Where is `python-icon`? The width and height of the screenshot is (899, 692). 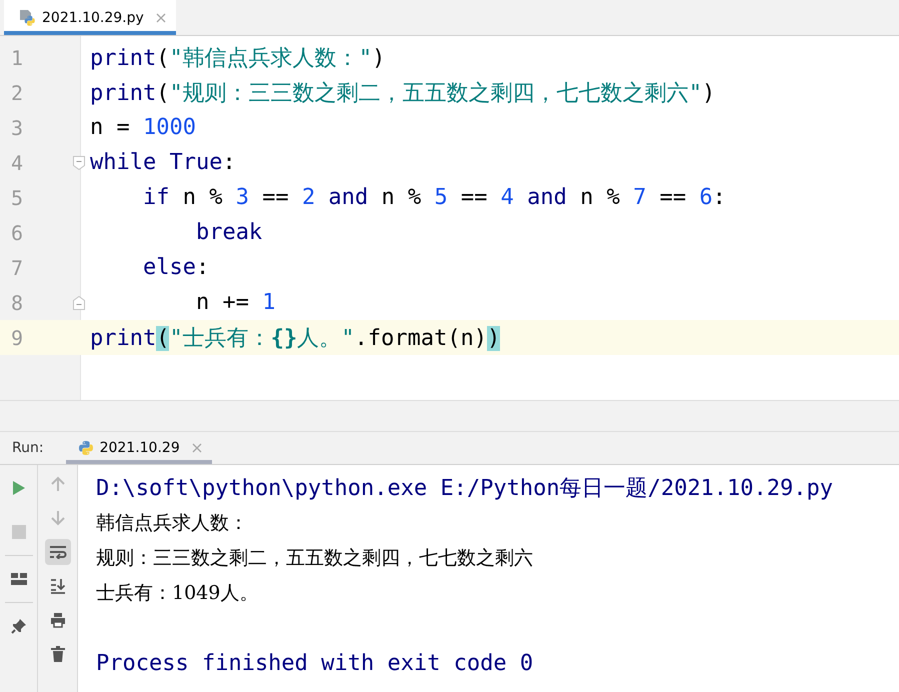
python-icon is located at coordinates (86, 448).